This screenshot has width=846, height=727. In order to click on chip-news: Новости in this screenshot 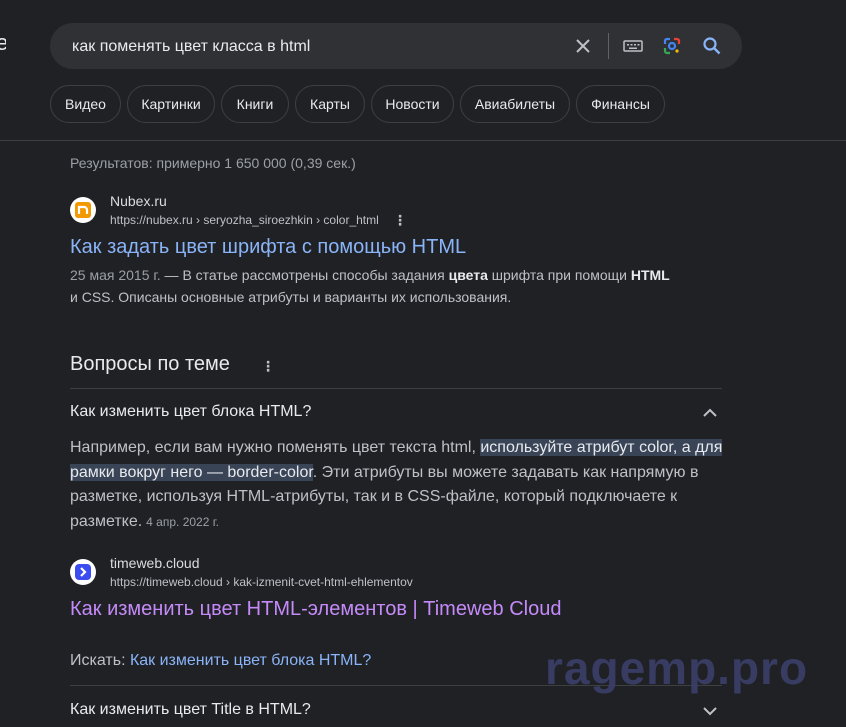, I will do `click(412, 104)`.